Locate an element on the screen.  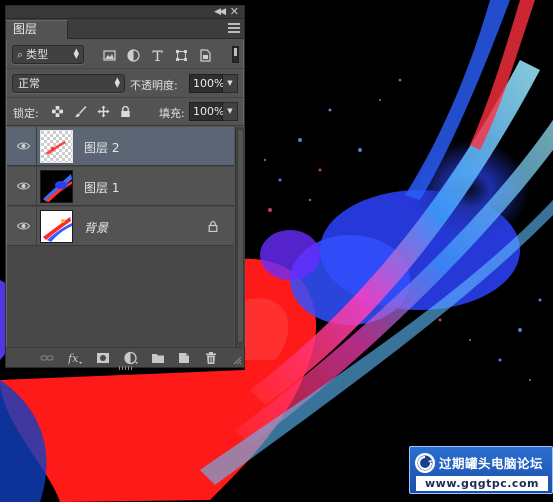
layer-name: 图层 1 is located at coordinates (101, 187).